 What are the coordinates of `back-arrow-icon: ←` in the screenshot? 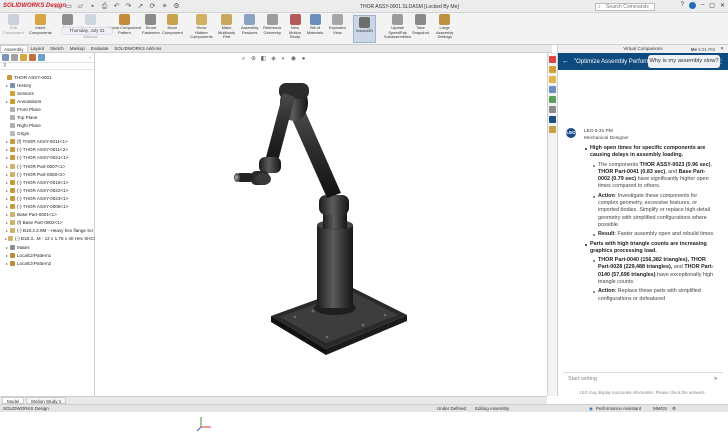 It's located at (565, 61).